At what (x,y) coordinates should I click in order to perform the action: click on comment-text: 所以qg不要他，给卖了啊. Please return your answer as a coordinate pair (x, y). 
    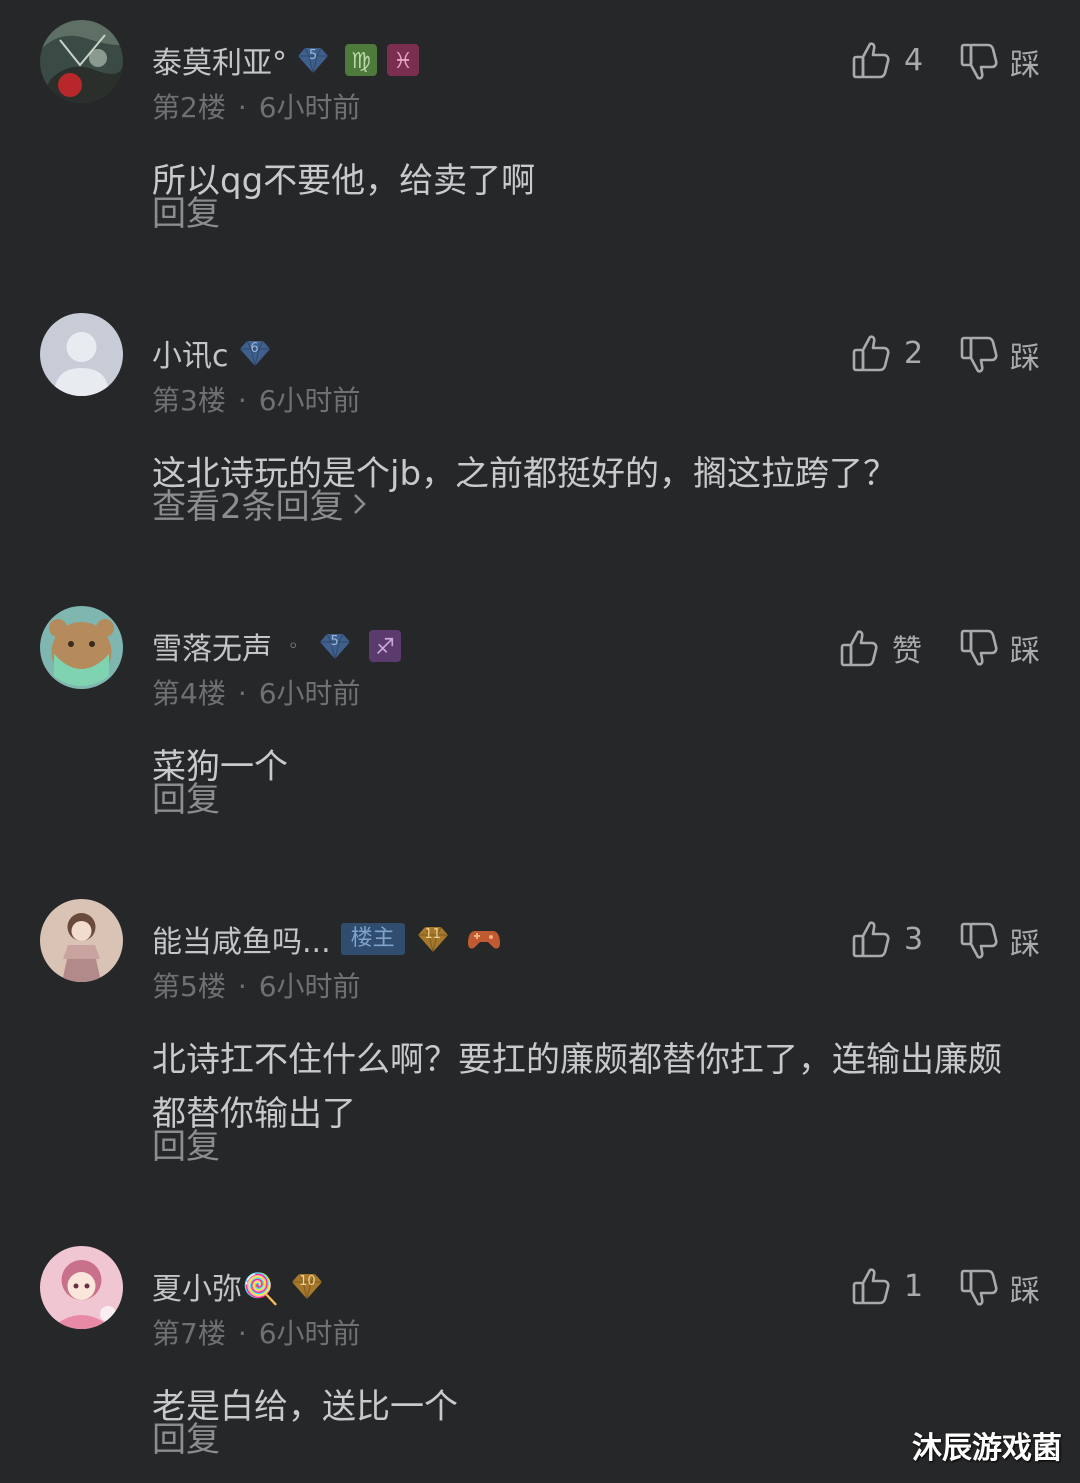
    Looking at the image, I should click on (344, 181).